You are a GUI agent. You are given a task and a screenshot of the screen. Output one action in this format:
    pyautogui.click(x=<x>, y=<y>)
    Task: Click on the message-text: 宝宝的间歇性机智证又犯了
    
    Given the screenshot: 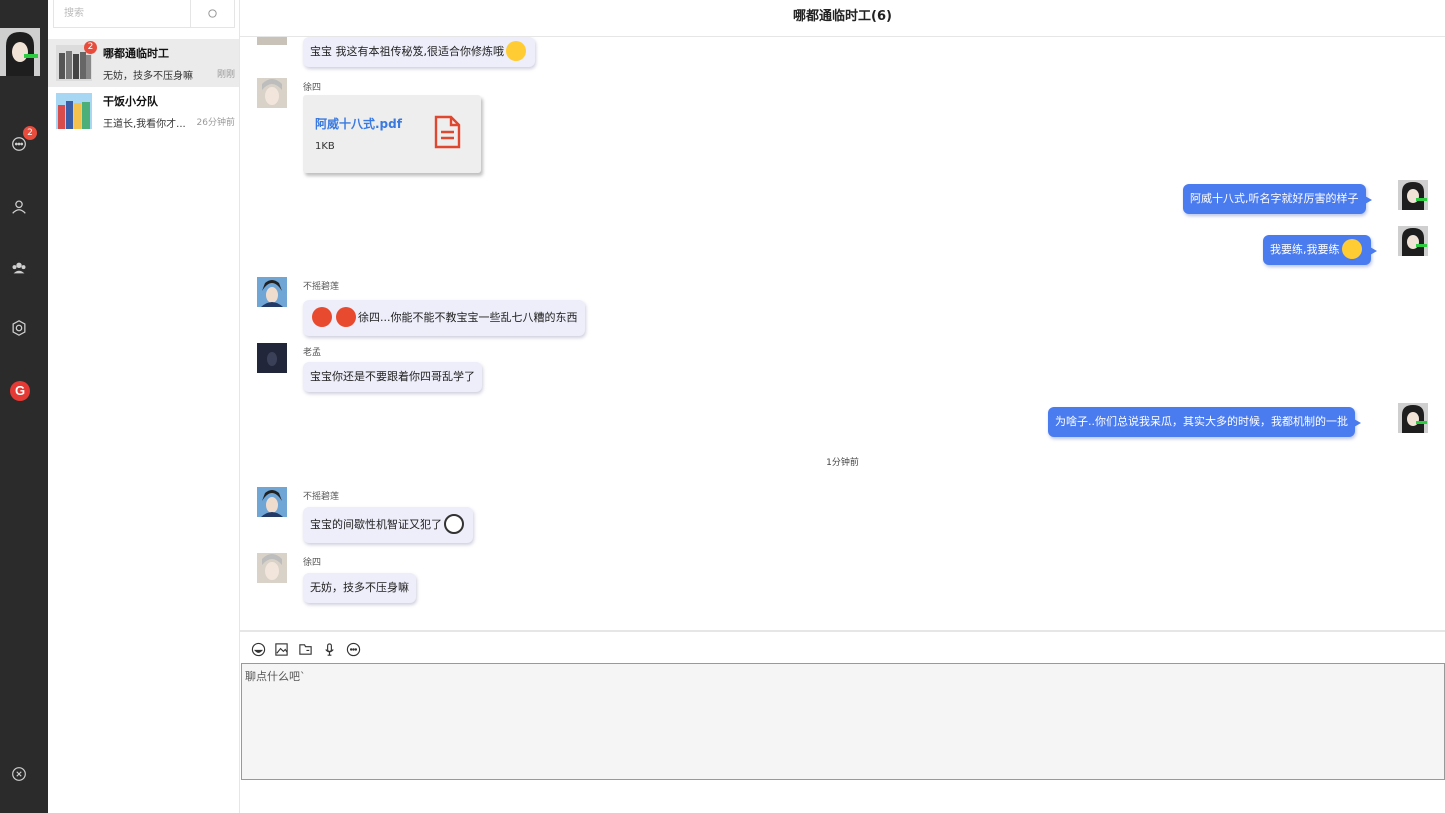 What is the action you would take?
    pyautogui.click(x=376, y=524)
    